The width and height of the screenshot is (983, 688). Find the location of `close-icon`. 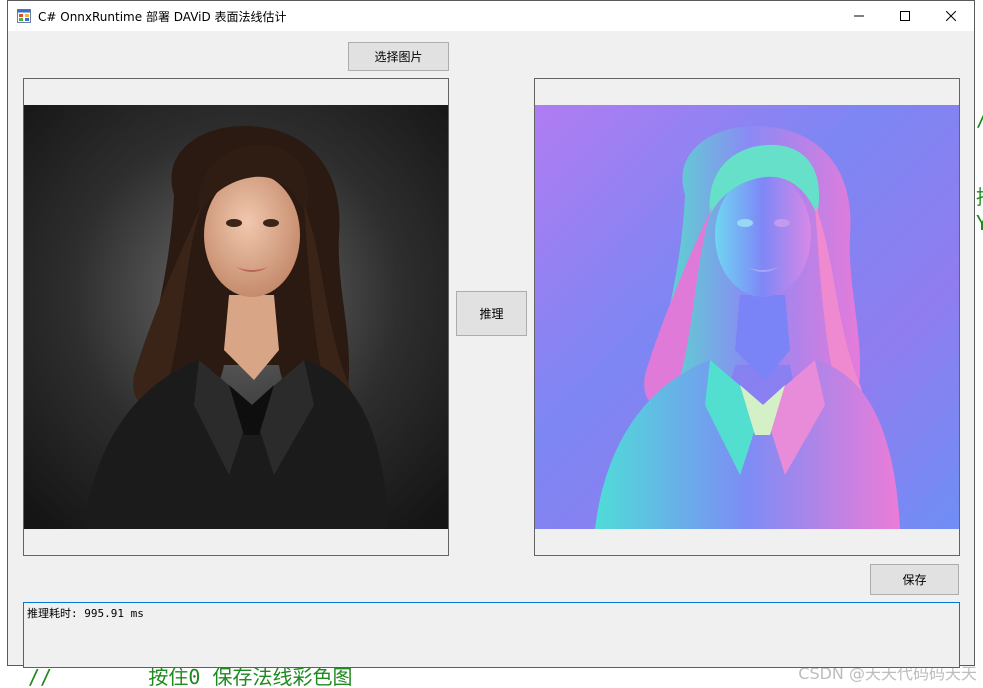

close-icon is located at coordinates (951, 16).